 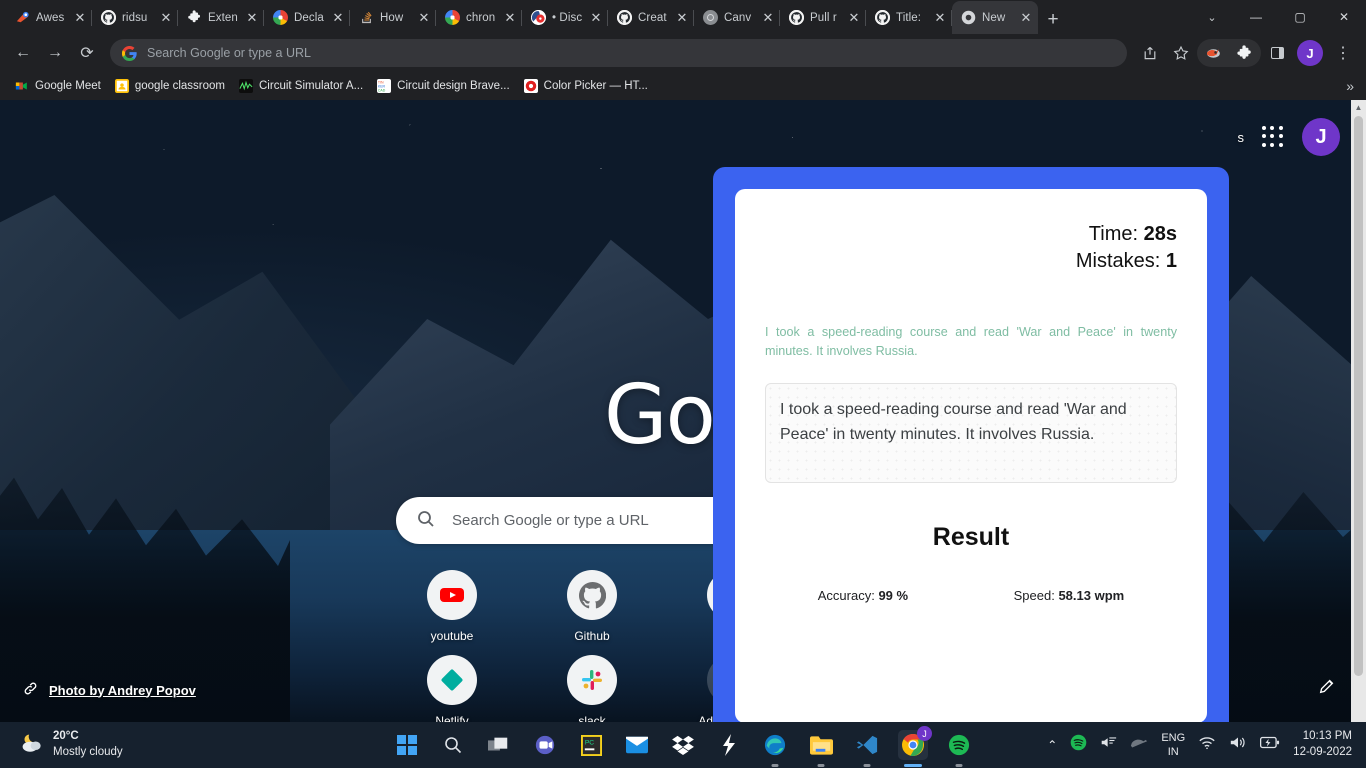 I want to click on new-tab-button: +, so click(x=1053, y=20).